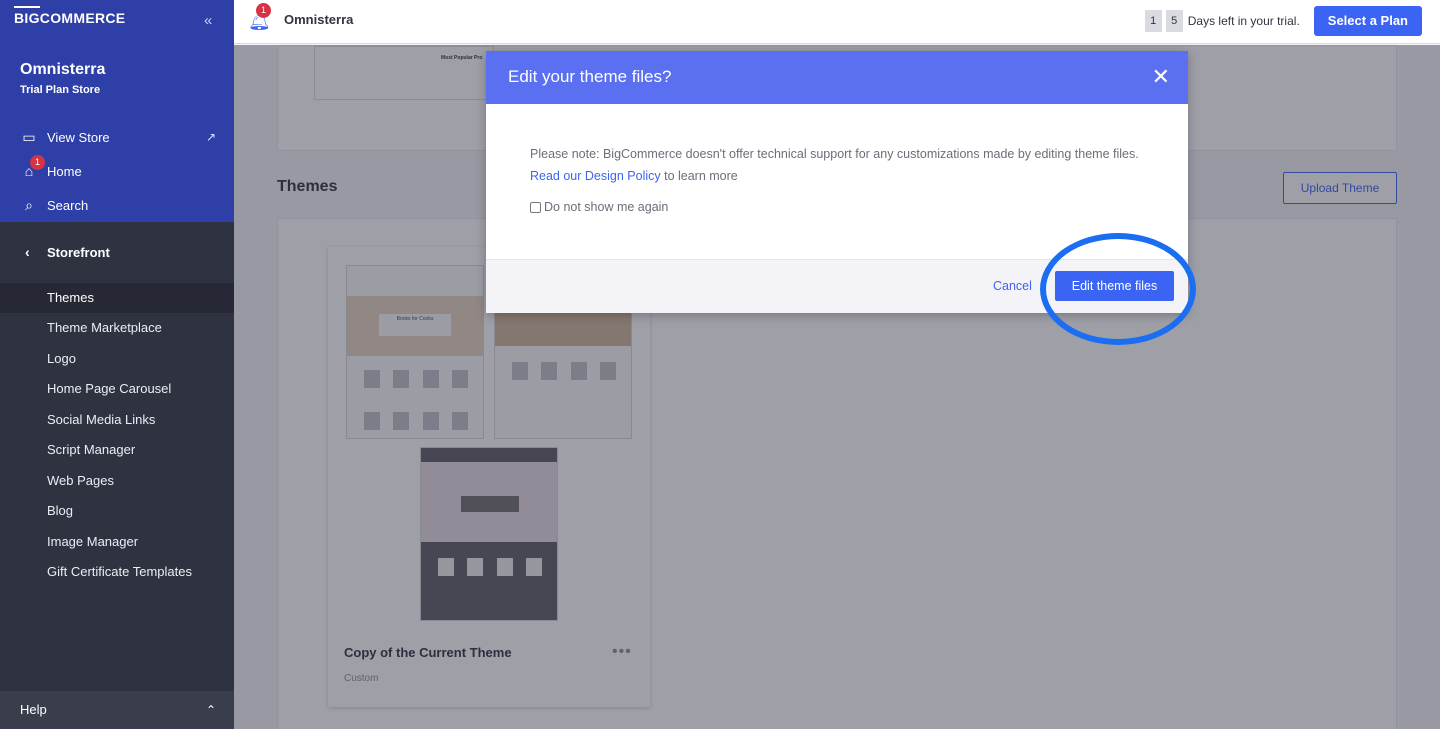  I want to click on sidebar-item-home: ⌂ 1 Home, so click(117, 170).